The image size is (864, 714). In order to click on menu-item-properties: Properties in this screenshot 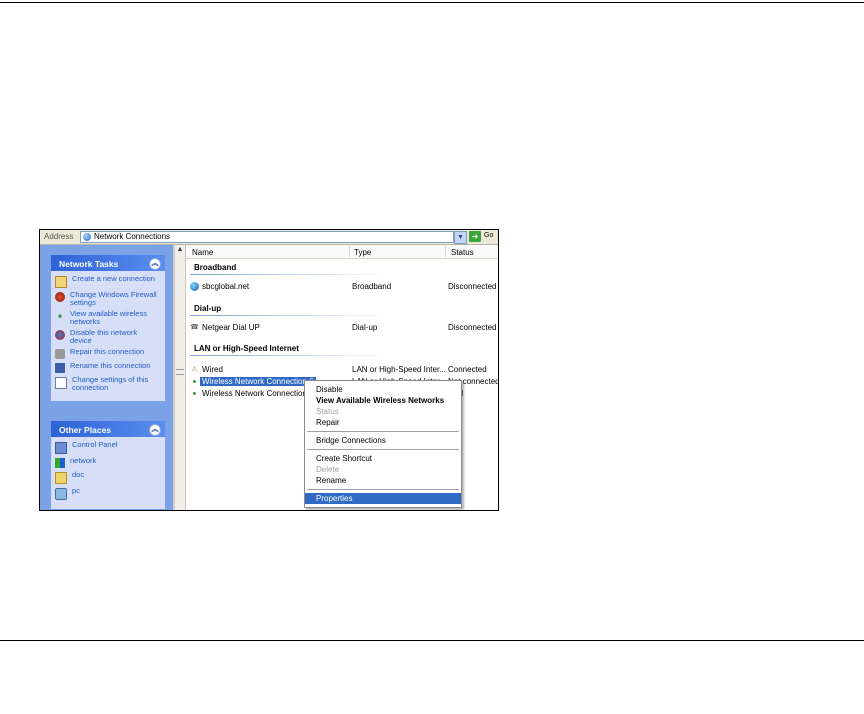, I will do `click(383, 498)`.